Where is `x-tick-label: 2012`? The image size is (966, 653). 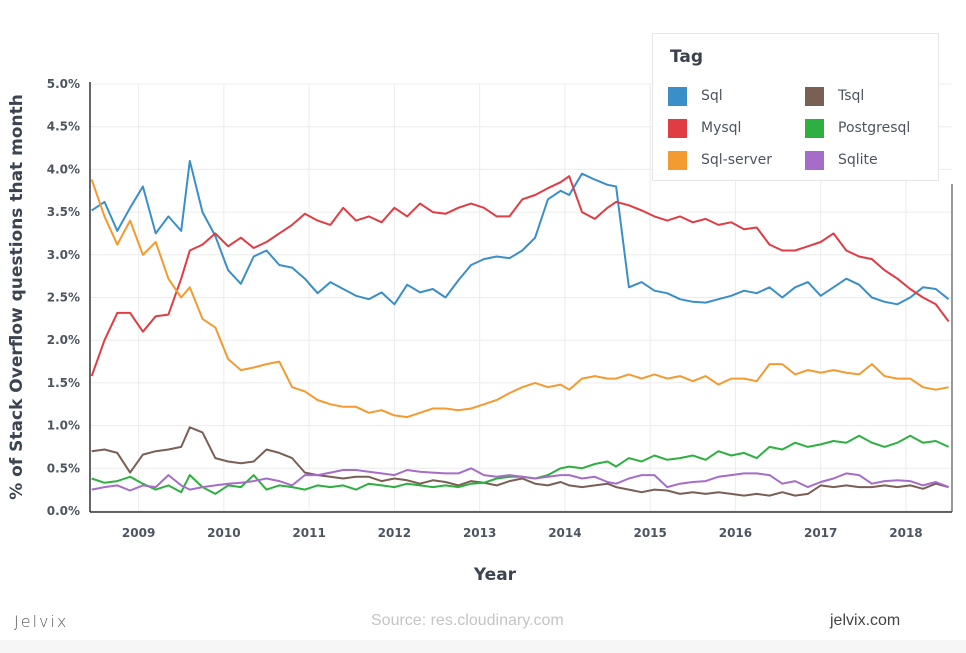
x-tick-label: 2012 is located at coordinates (394, 533).